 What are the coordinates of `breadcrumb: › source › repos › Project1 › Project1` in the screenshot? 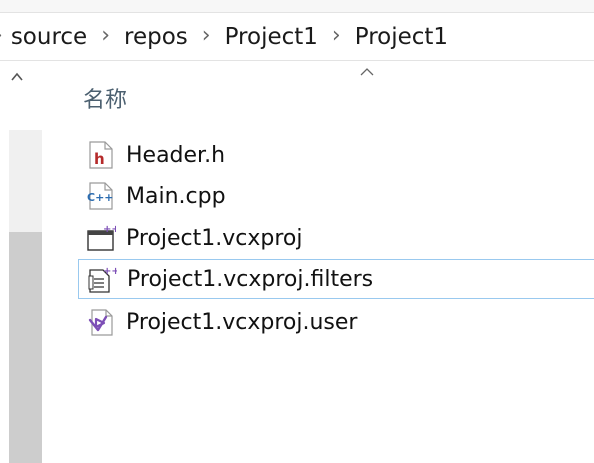 It's located at (297, 37).